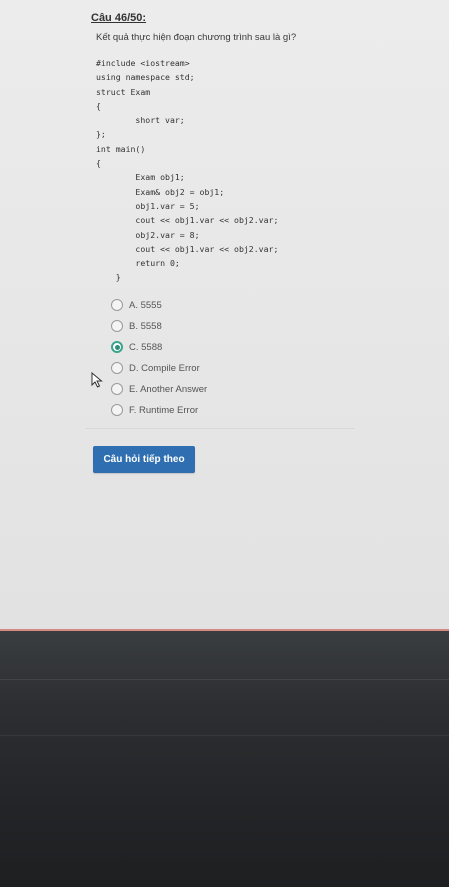 Image resolution: width=449 pixels, height=887 pixels. I want to click on option-label: D. Compile Error, so click(164, 368).